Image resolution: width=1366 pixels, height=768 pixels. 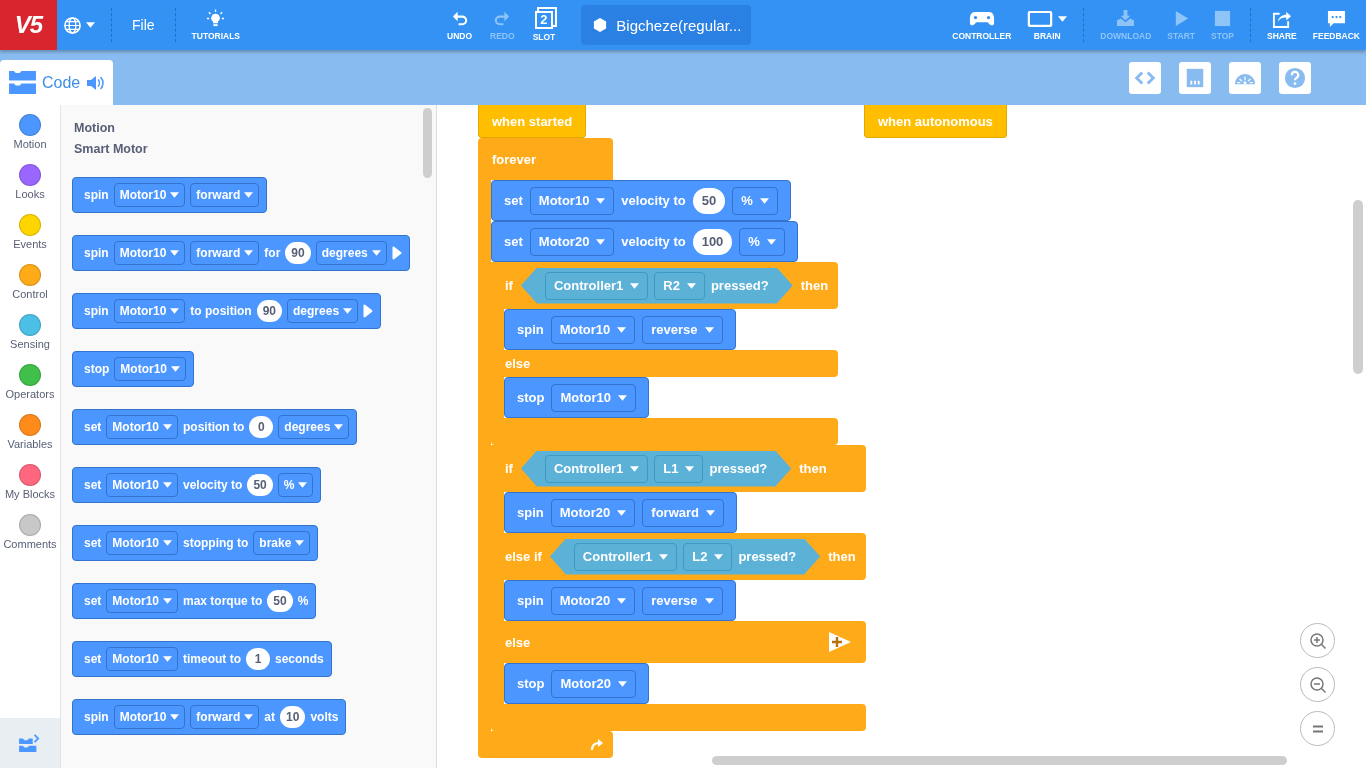 What do you see at coordinates (712, 241) in the screenshot?
I see `number-field: 100` at bounding box center [712, 241].